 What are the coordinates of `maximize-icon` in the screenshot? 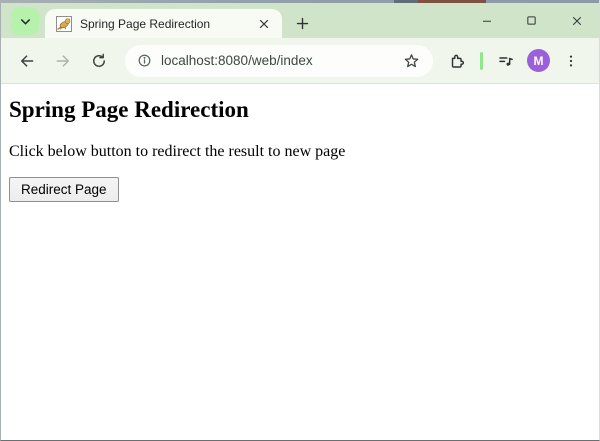 It's located at (531, 20).